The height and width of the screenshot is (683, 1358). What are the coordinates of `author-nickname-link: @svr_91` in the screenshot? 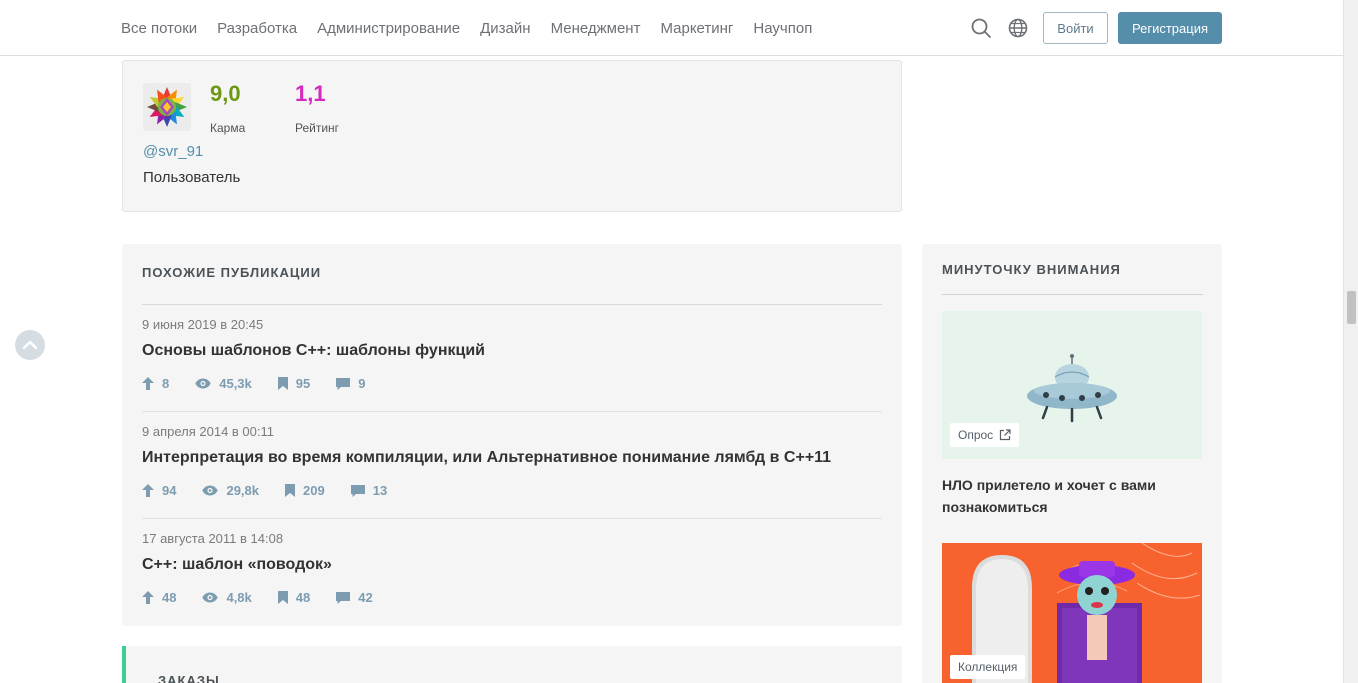 It's located at (173, 151).